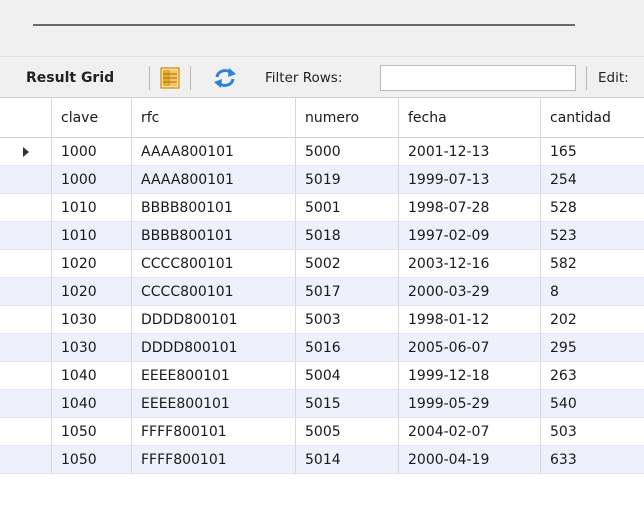  What do you see at coordinates (592, 207) in the screenshot?
I see `cell-cantidad: 528` at bounding box center [592, 207].